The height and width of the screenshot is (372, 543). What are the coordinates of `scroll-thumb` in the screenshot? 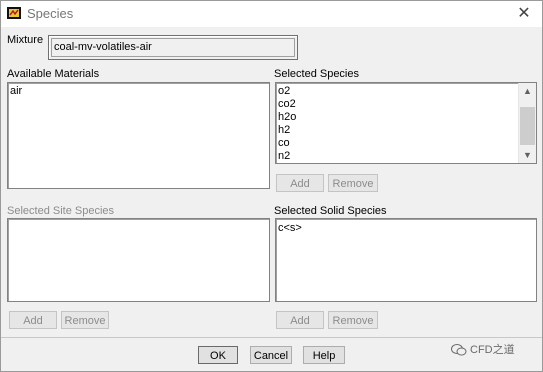 It's located at (527, 126).